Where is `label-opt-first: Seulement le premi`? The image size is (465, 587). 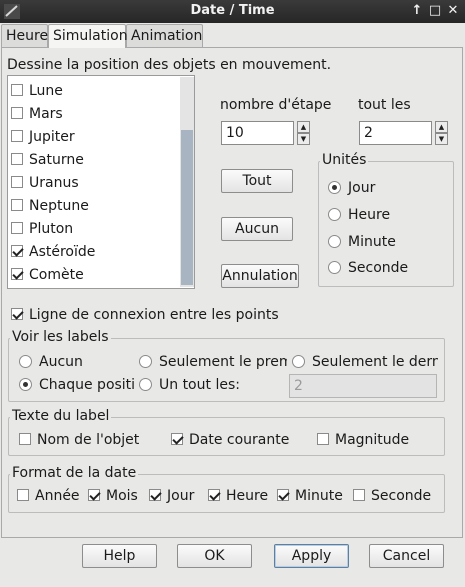
label-opt-first: Seulement le premi is located at coordinates (213, 362).